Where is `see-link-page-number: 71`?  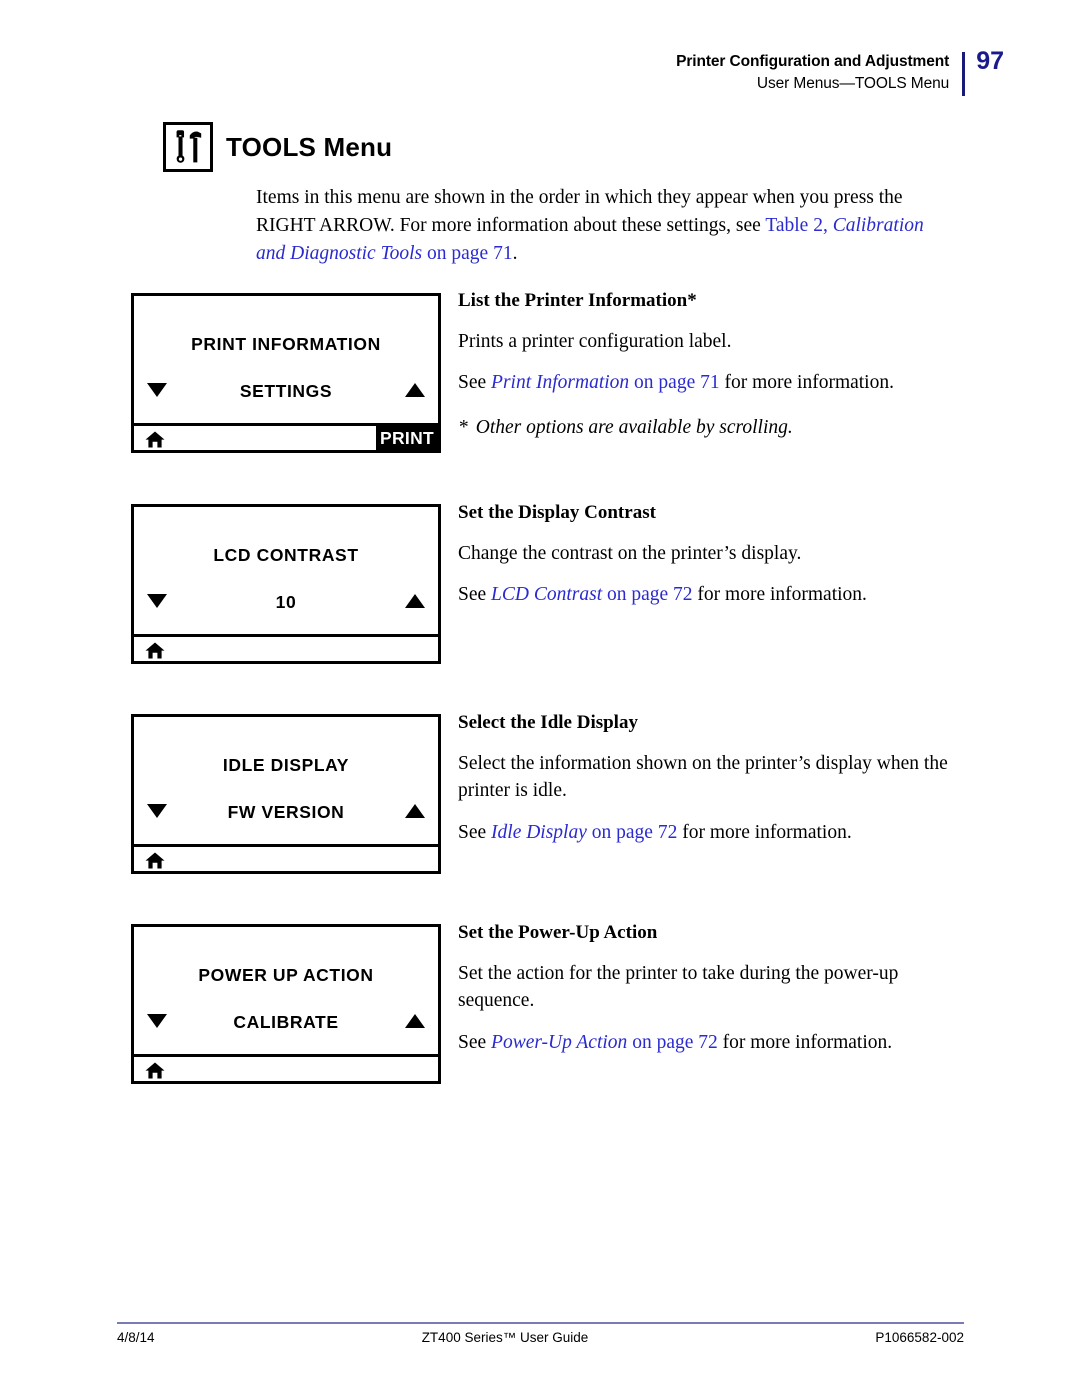 see-link-page-number: 71 is located at coordinates (710, 382).